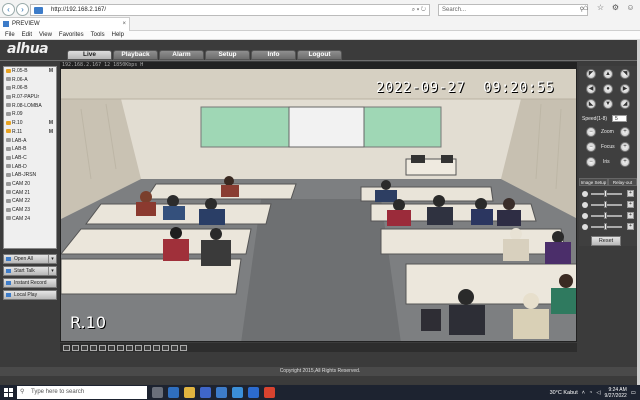 Image resolution: width=640 pixels, height=400 pixels. I want to click on teamviewer-icon, so click(237, 392).